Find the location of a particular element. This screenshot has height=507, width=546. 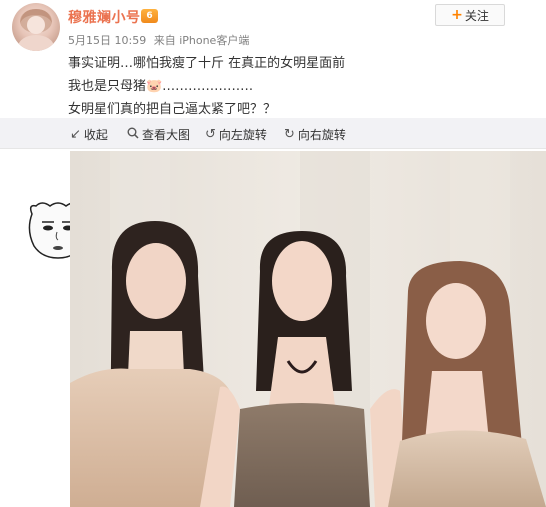

plus-icon: + is located at coordinates (457, 15).